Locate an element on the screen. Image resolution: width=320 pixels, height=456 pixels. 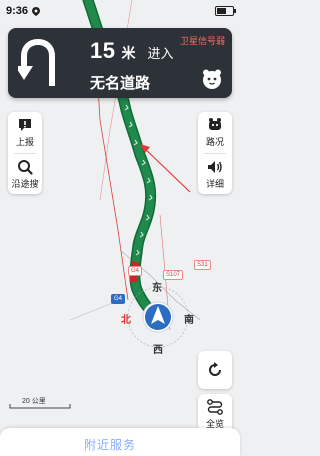
refresh-route-button is located at coordinates (215, 370).